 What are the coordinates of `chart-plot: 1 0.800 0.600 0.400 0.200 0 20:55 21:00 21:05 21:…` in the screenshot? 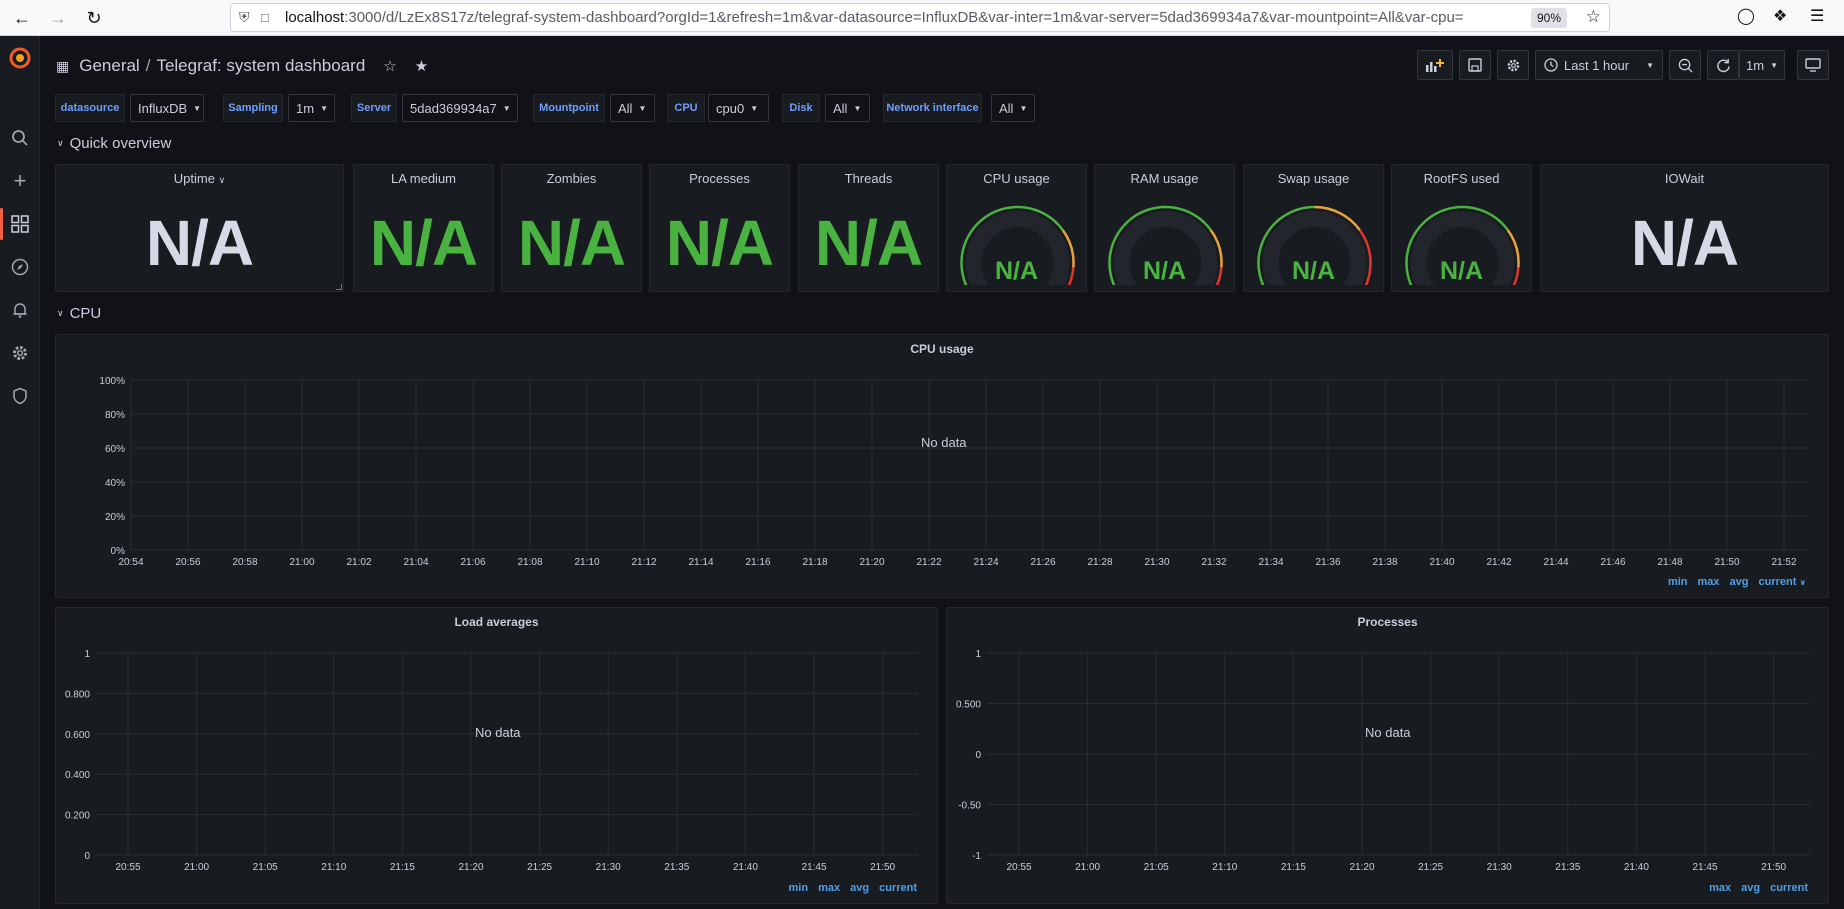 It's located at (497, 745).